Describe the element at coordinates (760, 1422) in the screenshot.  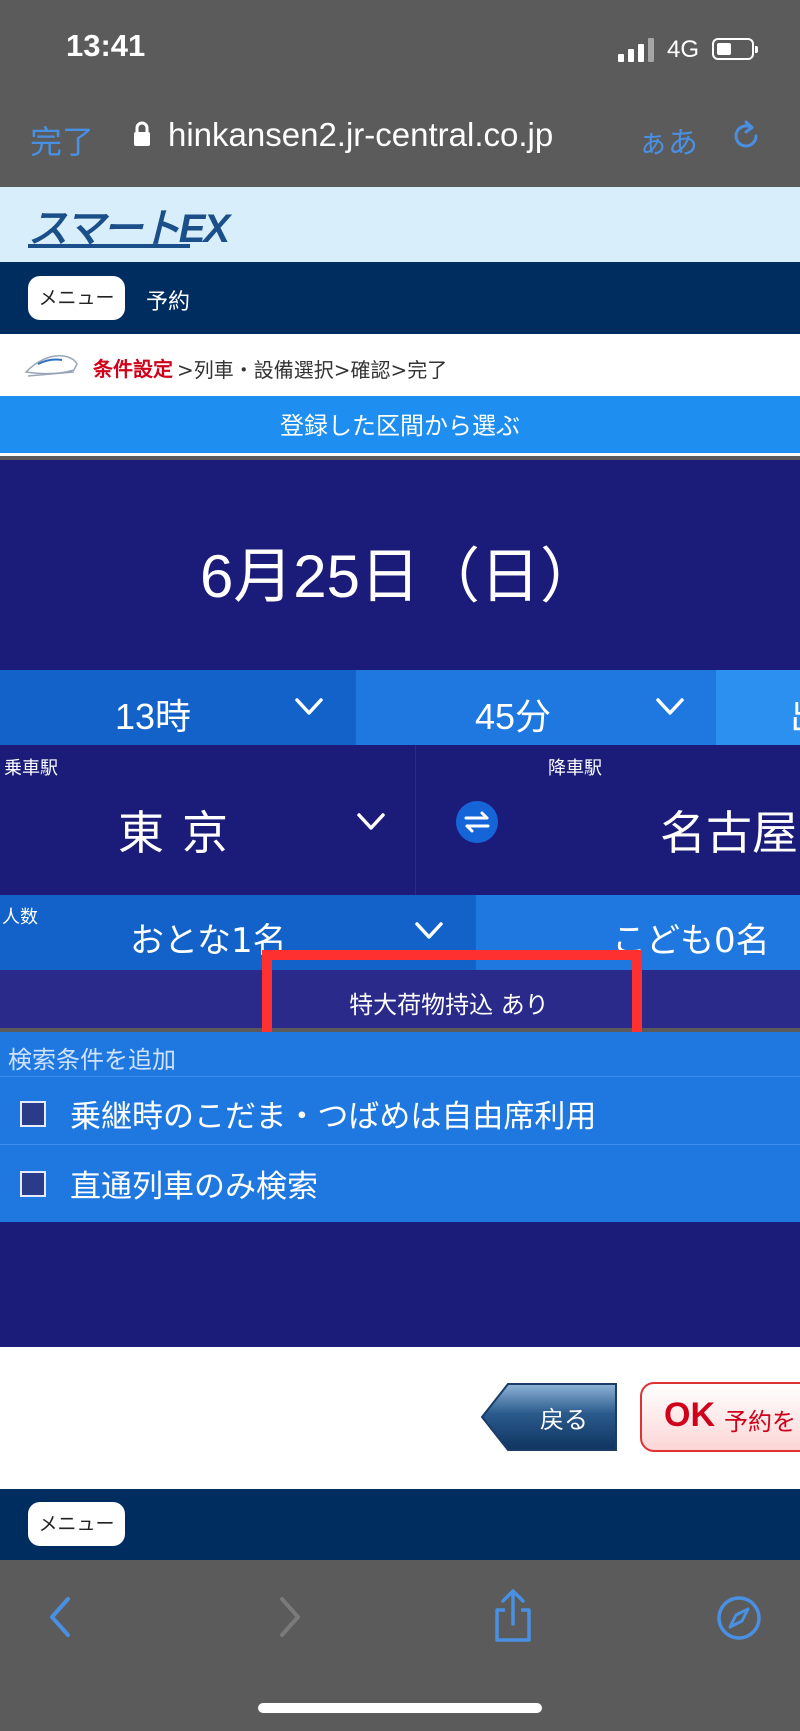
I see `ok-sub-label: 予約を` at that location.